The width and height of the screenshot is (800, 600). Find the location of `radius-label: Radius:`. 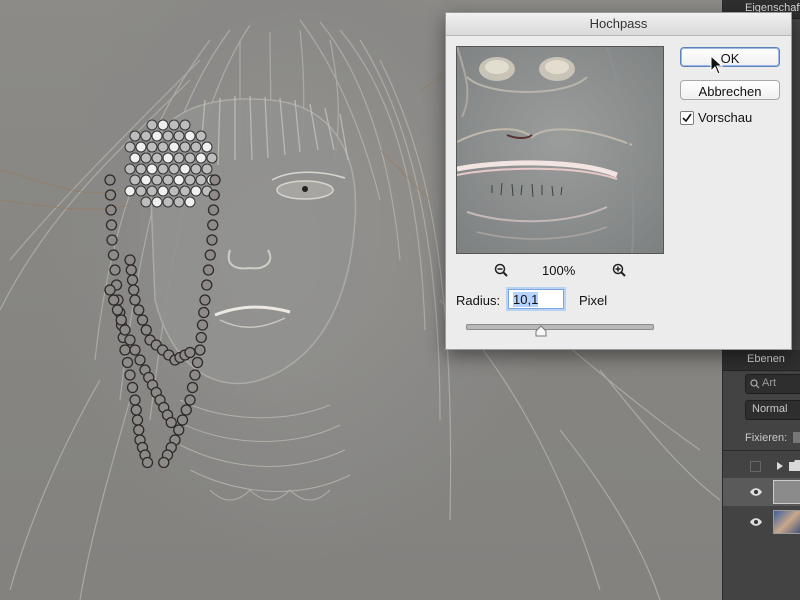

radius-label: Radius: is located at coordinates (478, 300).